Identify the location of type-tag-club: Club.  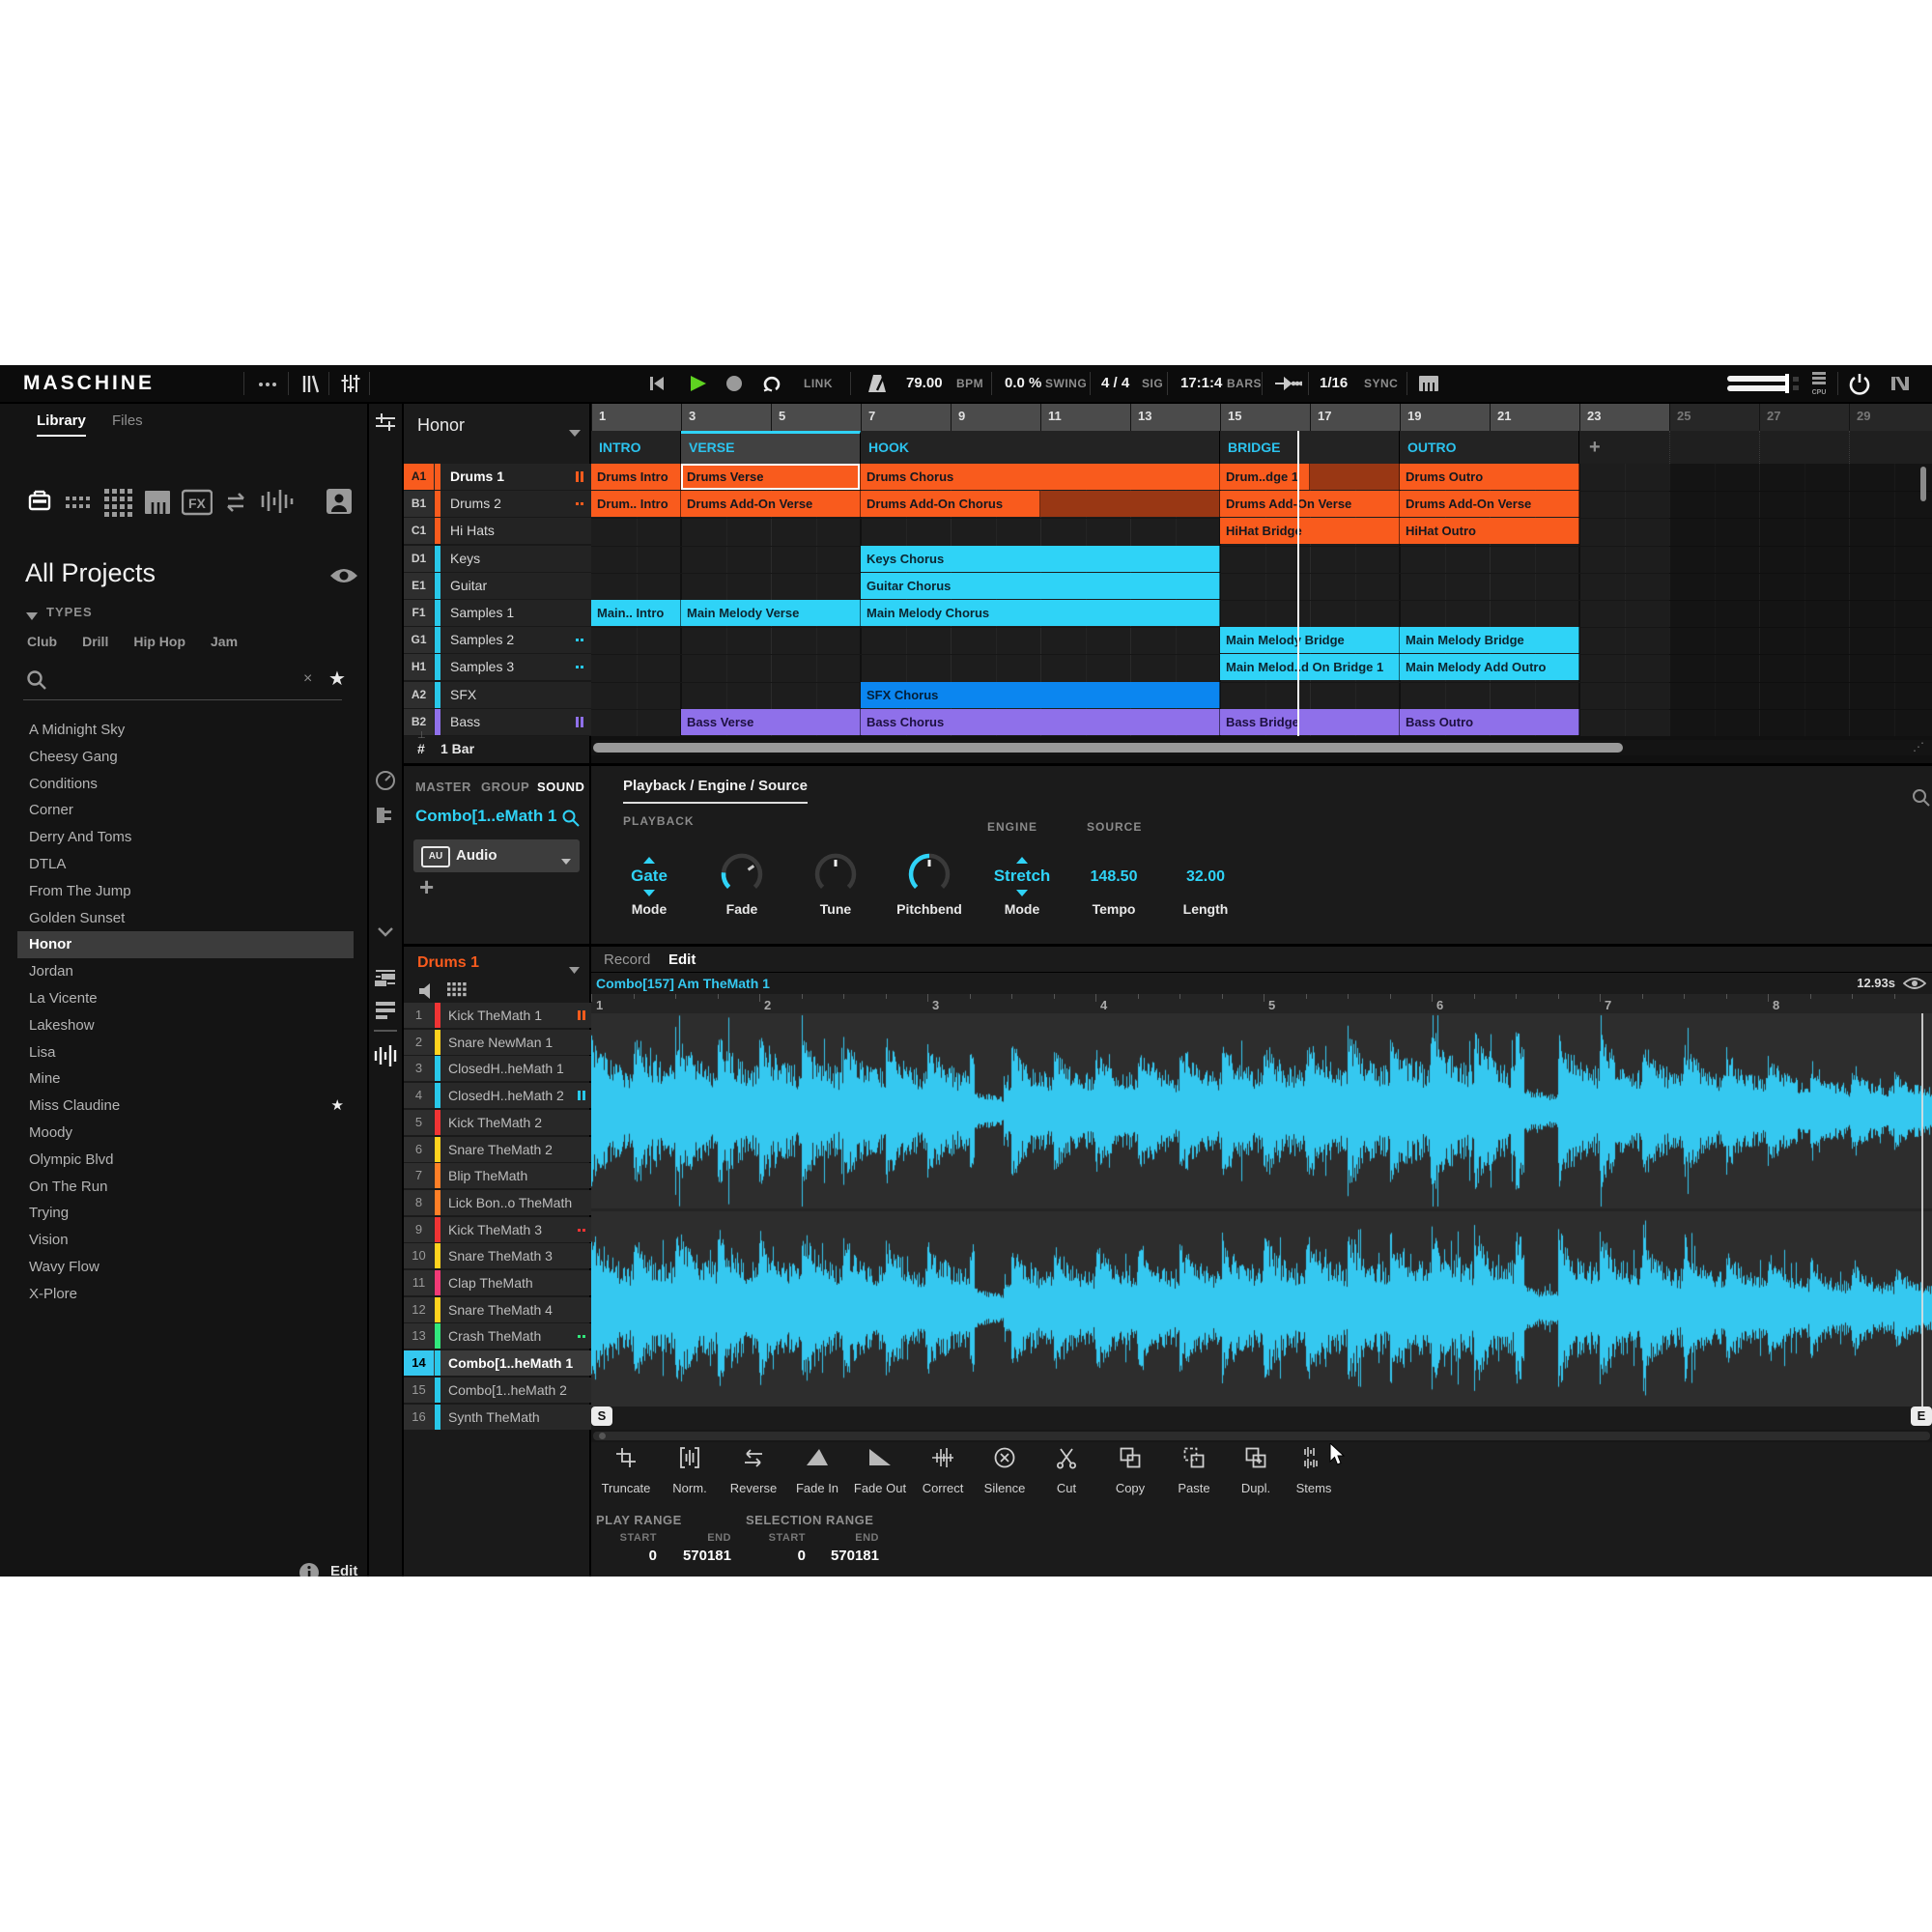
(42, 641).